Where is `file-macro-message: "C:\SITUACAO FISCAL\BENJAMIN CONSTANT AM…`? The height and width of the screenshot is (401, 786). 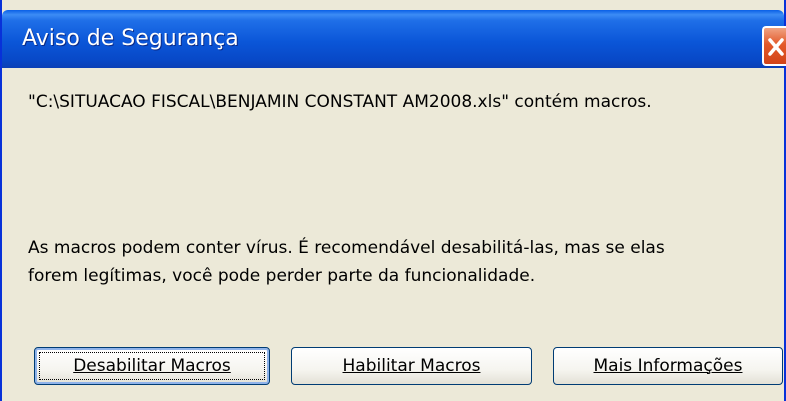 file-macro-message: "C:\SITUACAO FISCAL\BENJAMIN CONSTANT AM… is located at coordinates (340, 102).